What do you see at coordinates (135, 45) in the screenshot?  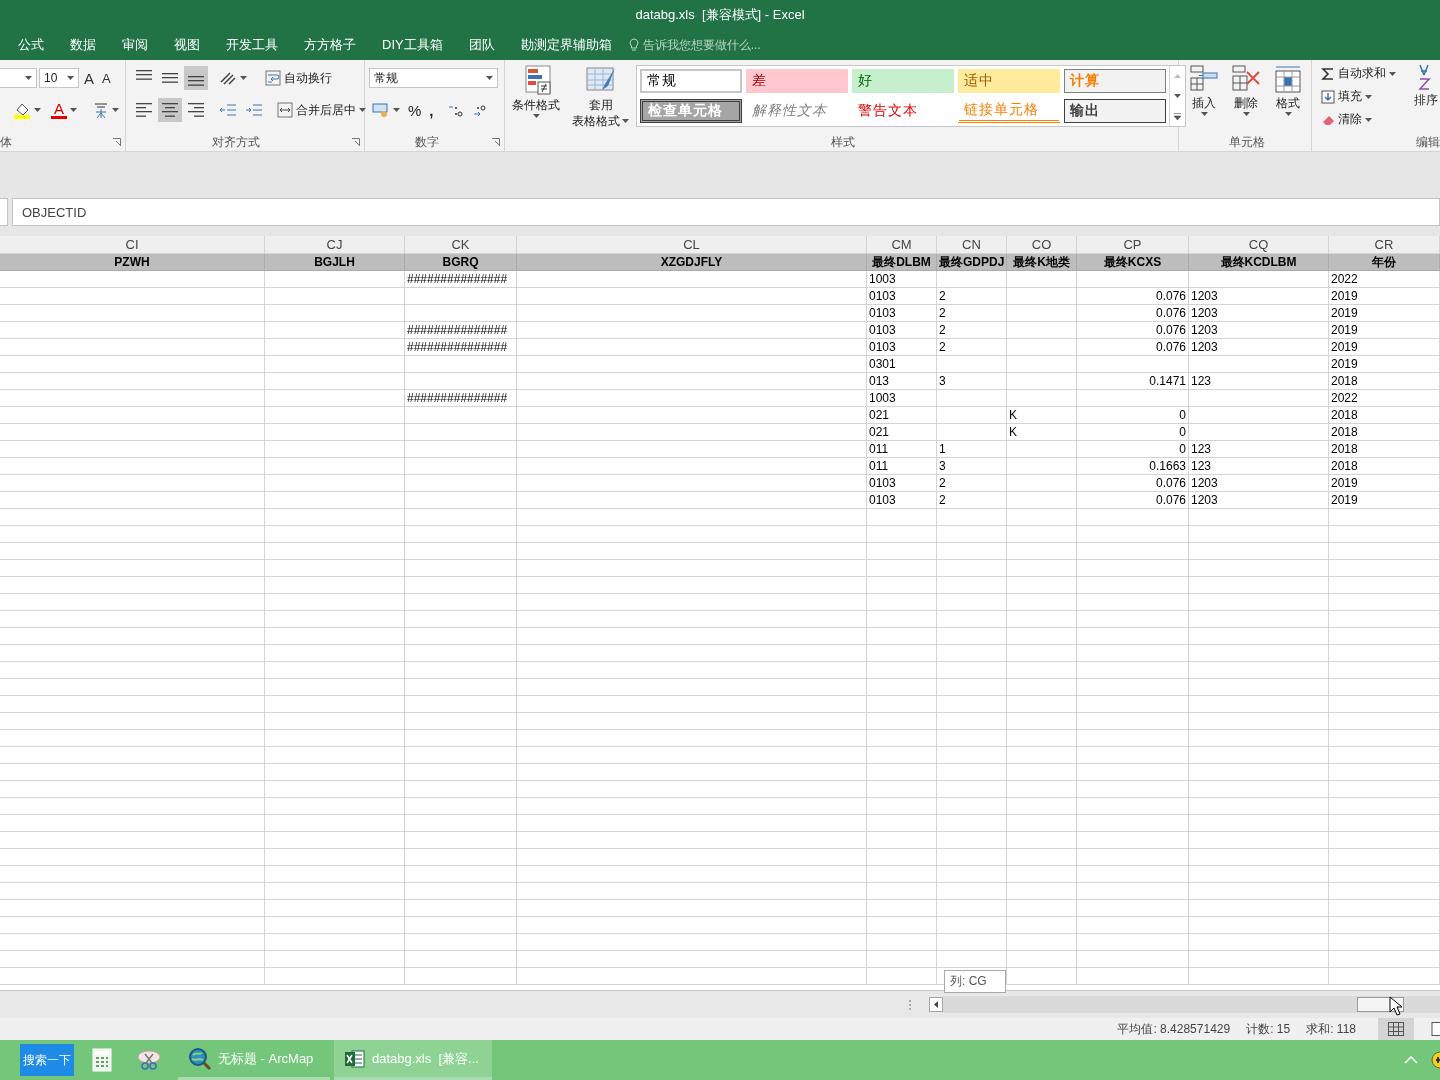 I see `menu-tab: 审阅` at bounding box center [135, 45].